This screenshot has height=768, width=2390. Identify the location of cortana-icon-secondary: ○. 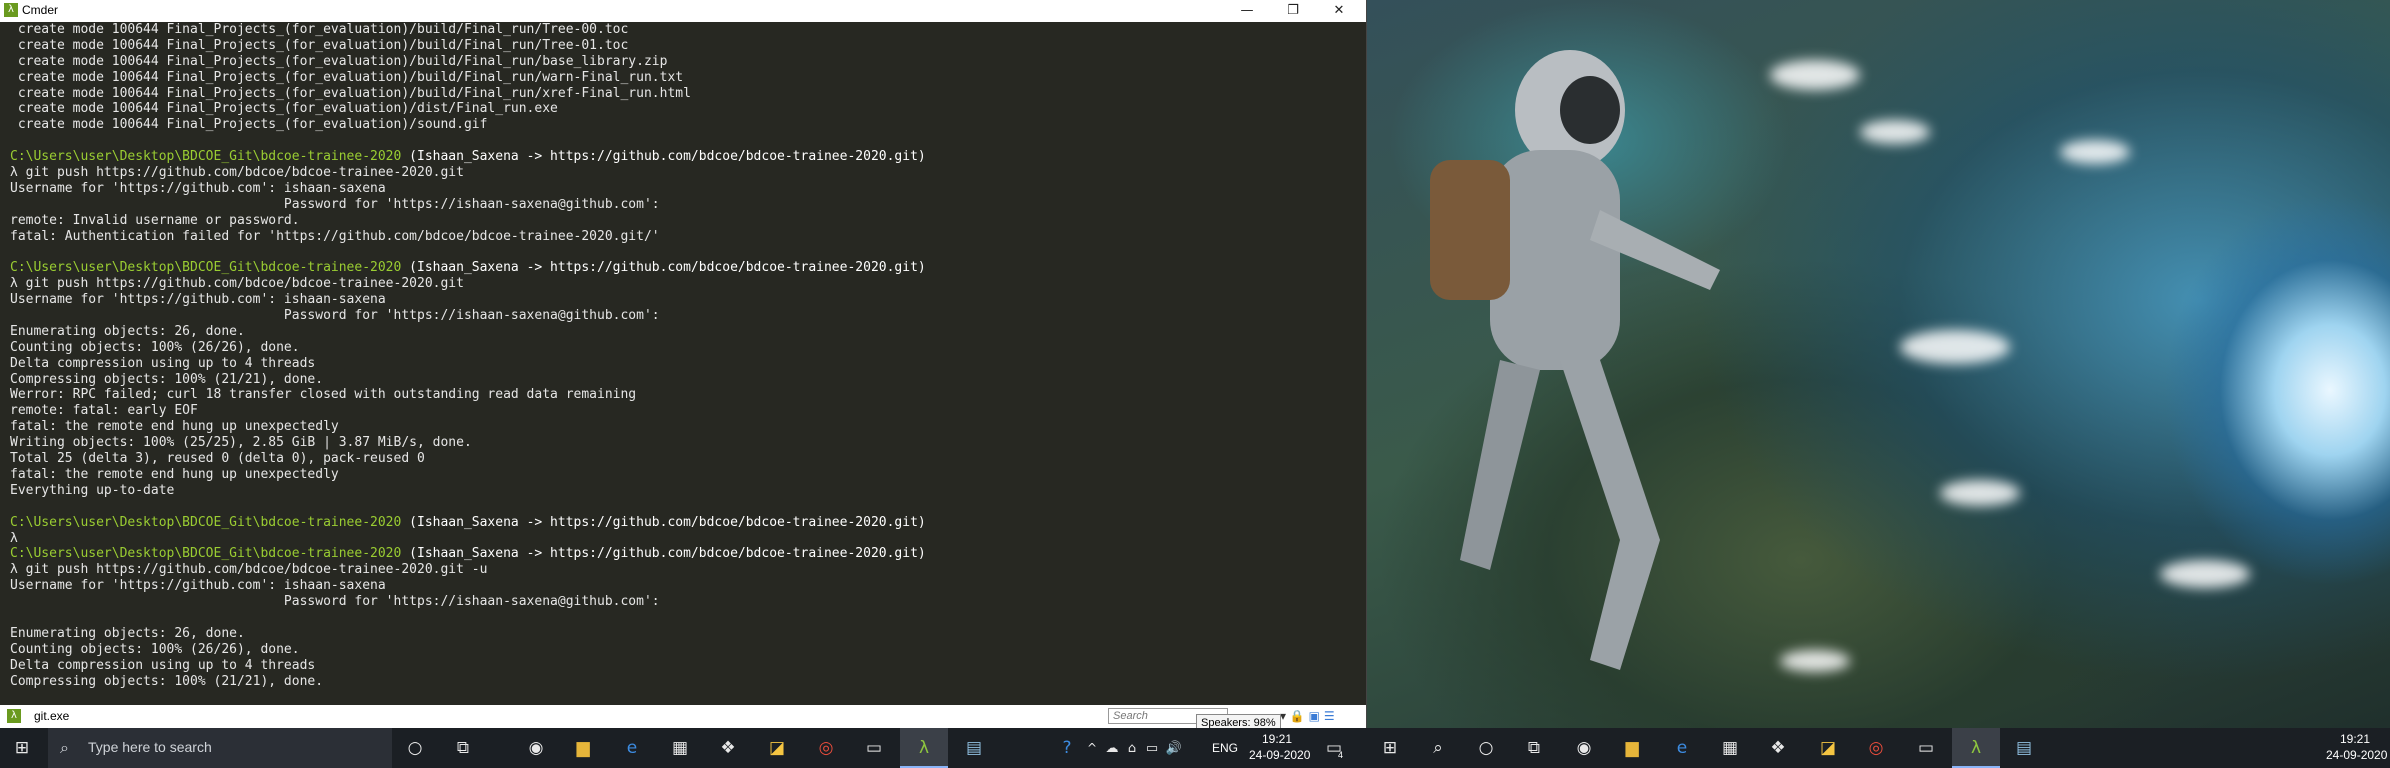
(1486, 748).